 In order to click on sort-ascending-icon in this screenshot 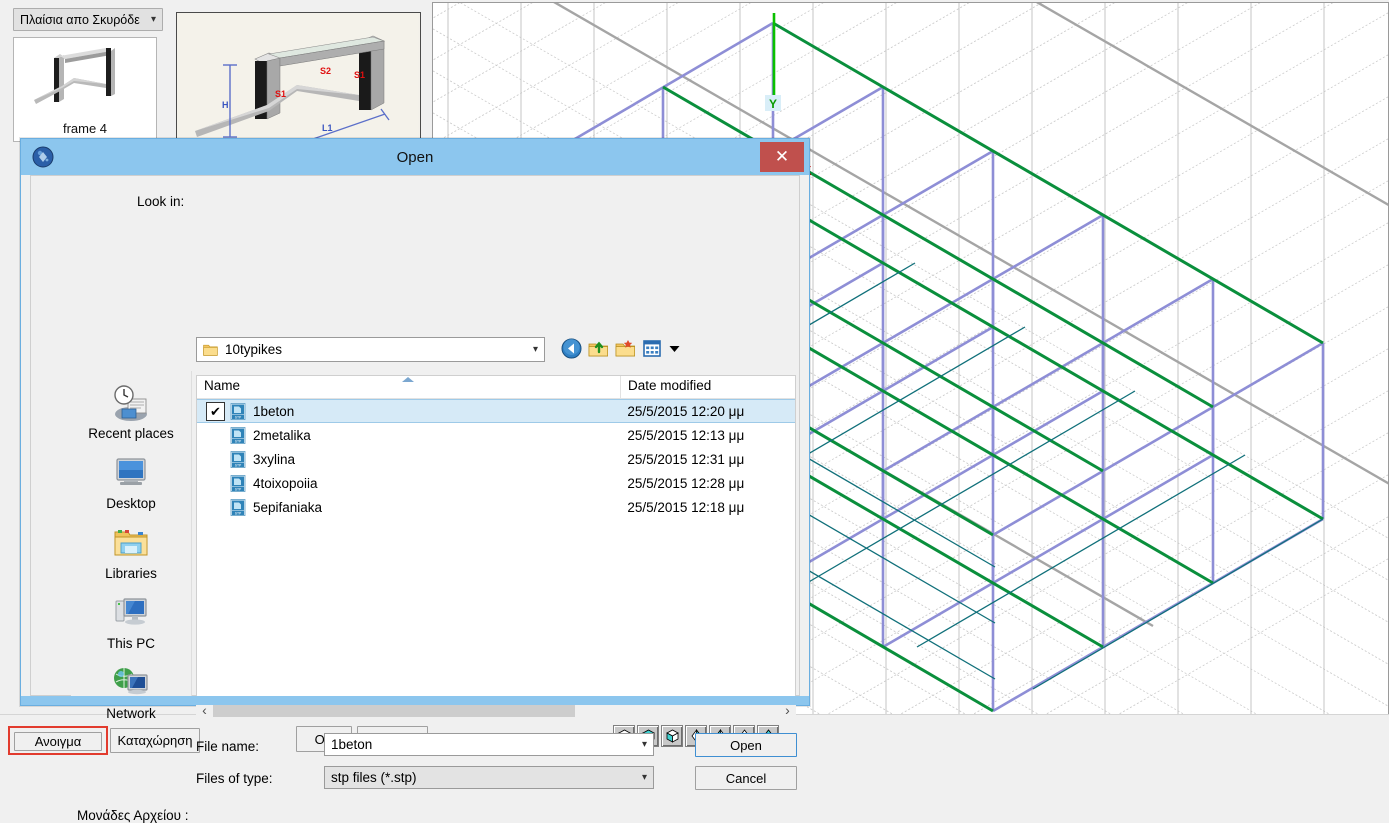, I will do `click(408, 379)`.